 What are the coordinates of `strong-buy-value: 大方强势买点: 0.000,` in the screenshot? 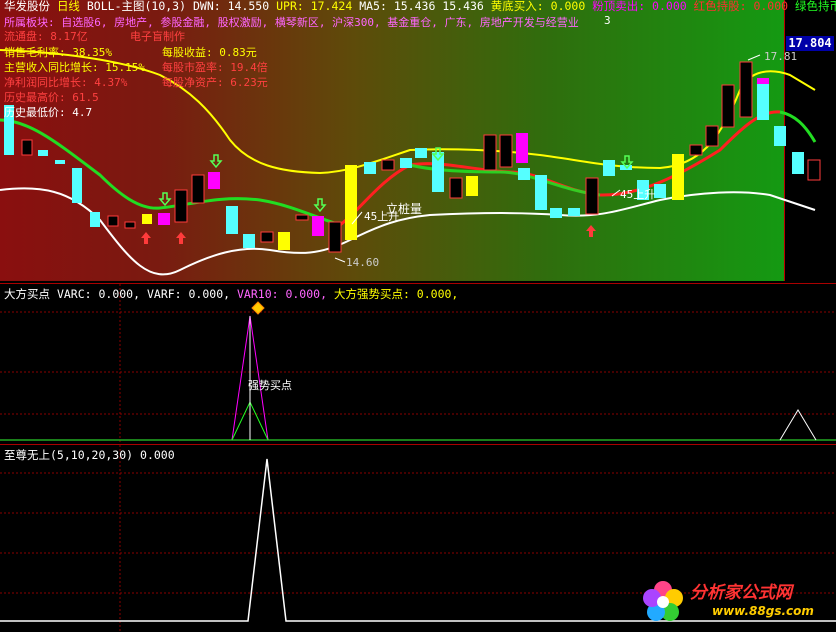 It's located at (396, 294).